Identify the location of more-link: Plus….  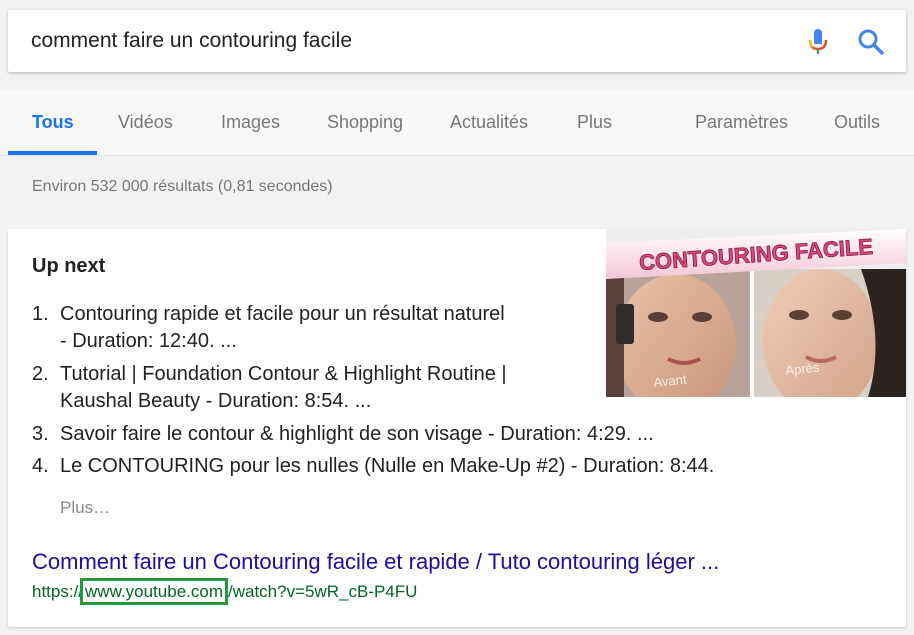
(85, 508).